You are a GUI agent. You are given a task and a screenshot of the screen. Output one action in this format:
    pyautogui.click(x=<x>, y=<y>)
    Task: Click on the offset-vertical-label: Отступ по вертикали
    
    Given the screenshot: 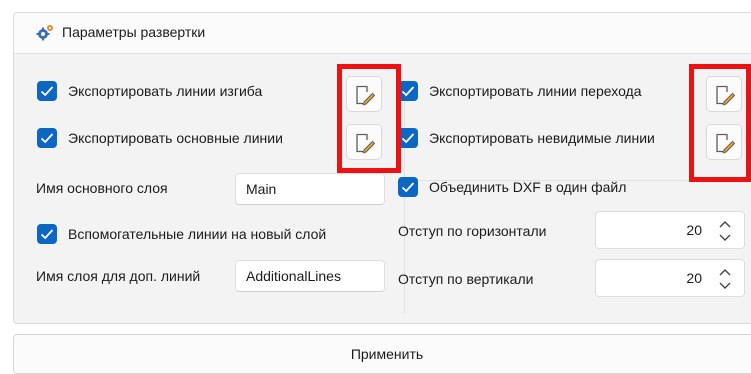 What is the action you would take?
    pyautogui.click(x=466, y=279)
    